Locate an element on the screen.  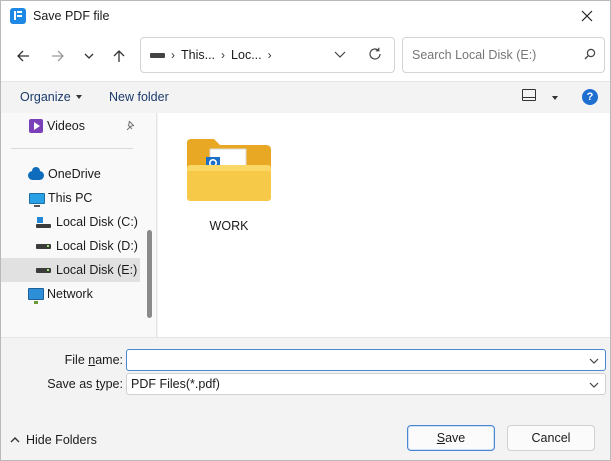
sidebar-item-videos: Videos is located at coordinates (70, 126).